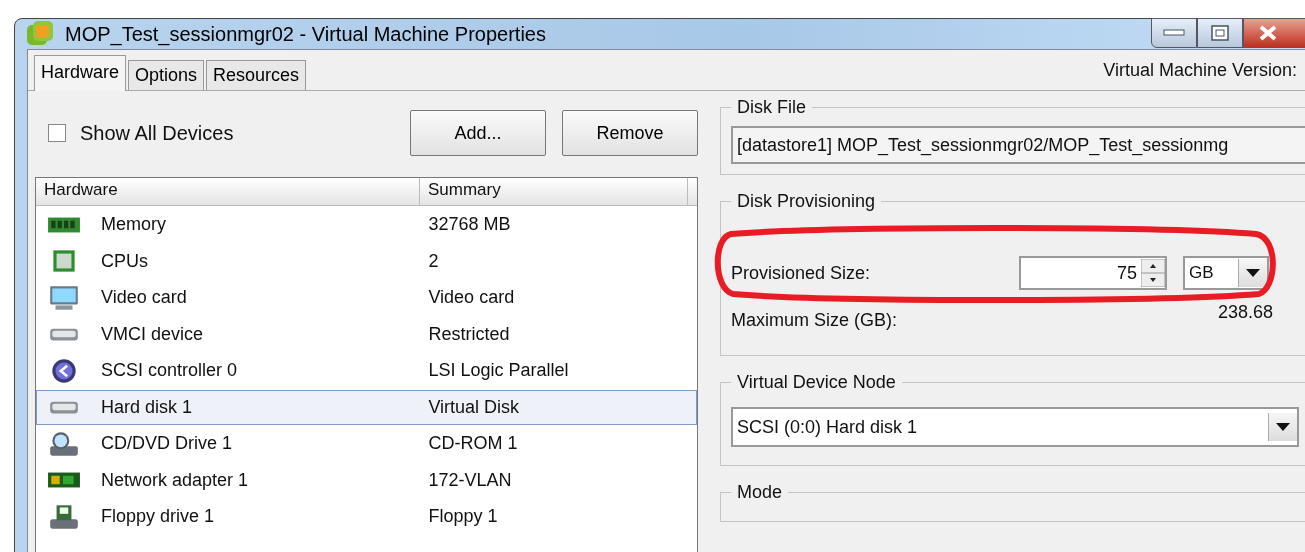 This screenshot has height=552, width=1305. What do you see at coordinates (366, 334) in the screenshot?
I see `table-row: VMCI device Restricted` at bounding box center [366, 334].